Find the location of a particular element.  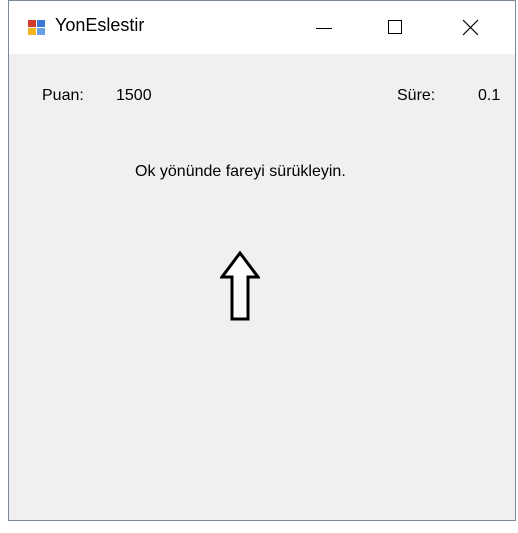

score-value: 1500 is located at coordinates (134, 95).